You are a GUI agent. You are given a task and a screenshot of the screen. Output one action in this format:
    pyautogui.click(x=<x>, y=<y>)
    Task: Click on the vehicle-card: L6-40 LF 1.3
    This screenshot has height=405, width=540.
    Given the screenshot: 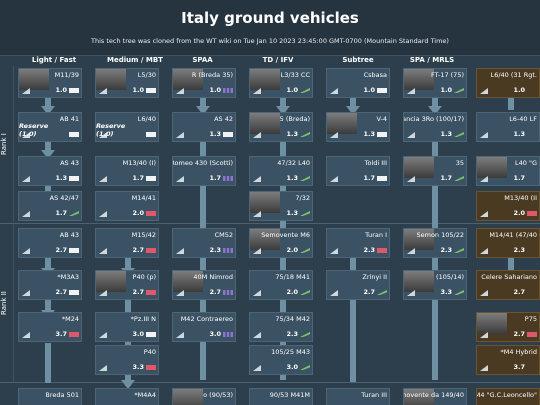 What is the action you would take?
    pyautogui.click(x=508, y=127)
    